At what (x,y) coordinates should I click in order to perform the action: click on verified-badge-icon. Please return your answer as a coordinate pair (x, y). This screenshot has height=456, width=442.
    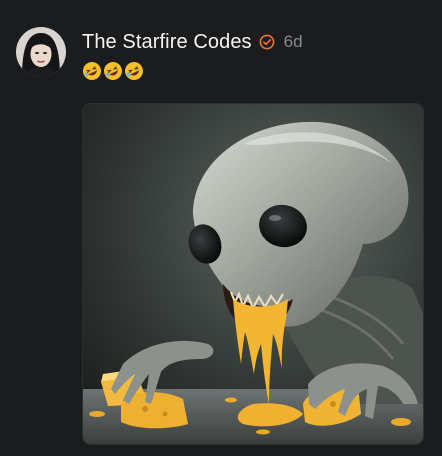
    Looking at the image, I should click on (267, 42).